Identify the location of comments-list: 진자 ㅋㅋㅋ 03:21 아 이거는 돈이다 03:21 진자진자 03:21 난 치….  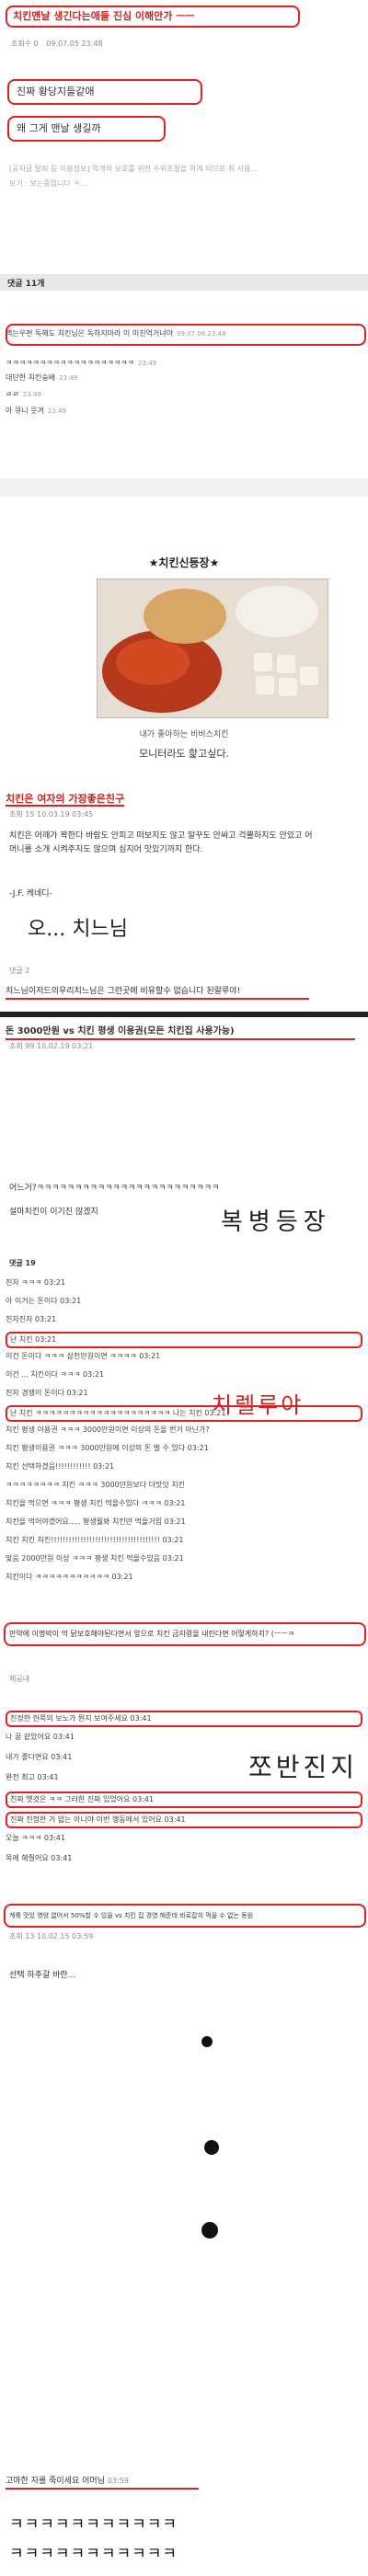
(184, 1437).